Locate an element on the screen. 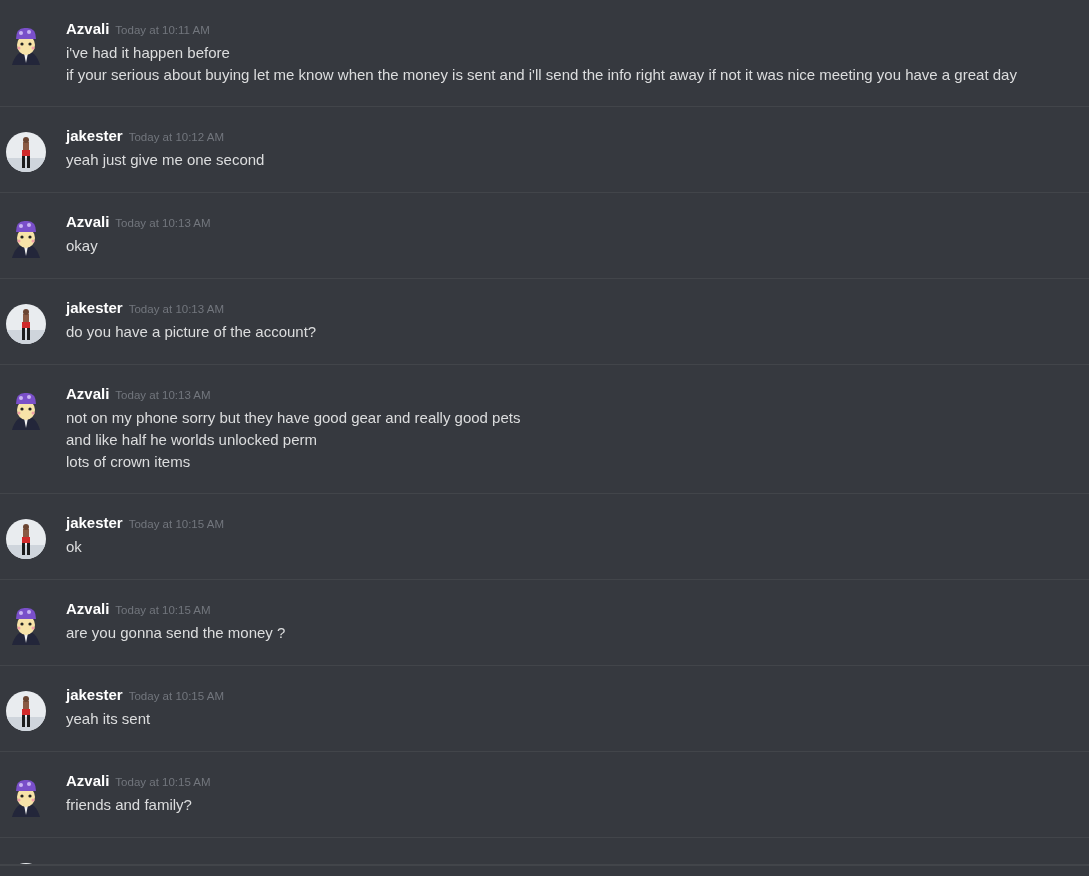  message-text: okay is located at coordinates (82, 246).